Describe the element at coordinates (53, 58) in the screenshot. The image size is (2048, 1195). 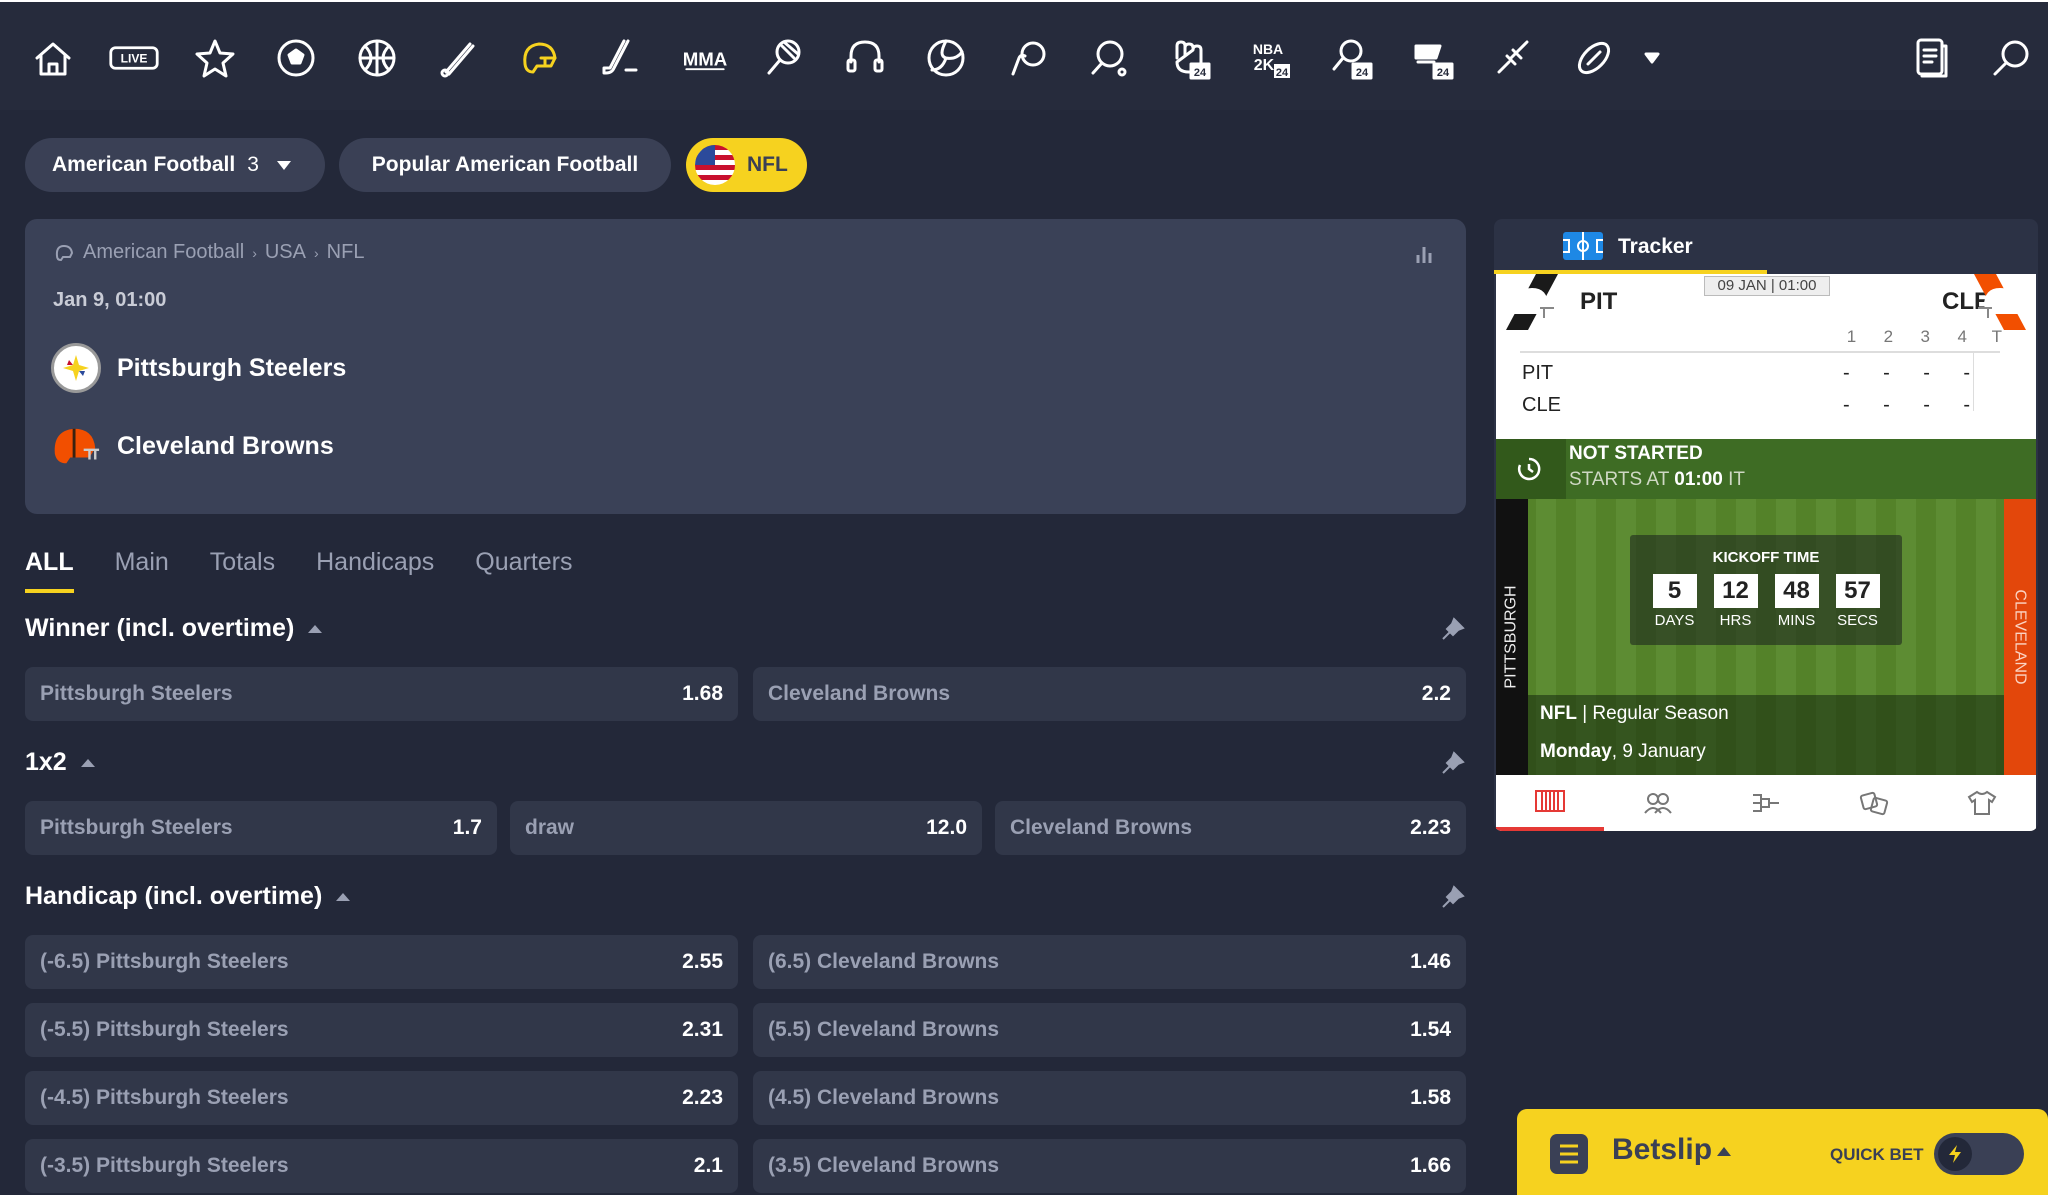
I see `home-icon` at that location.